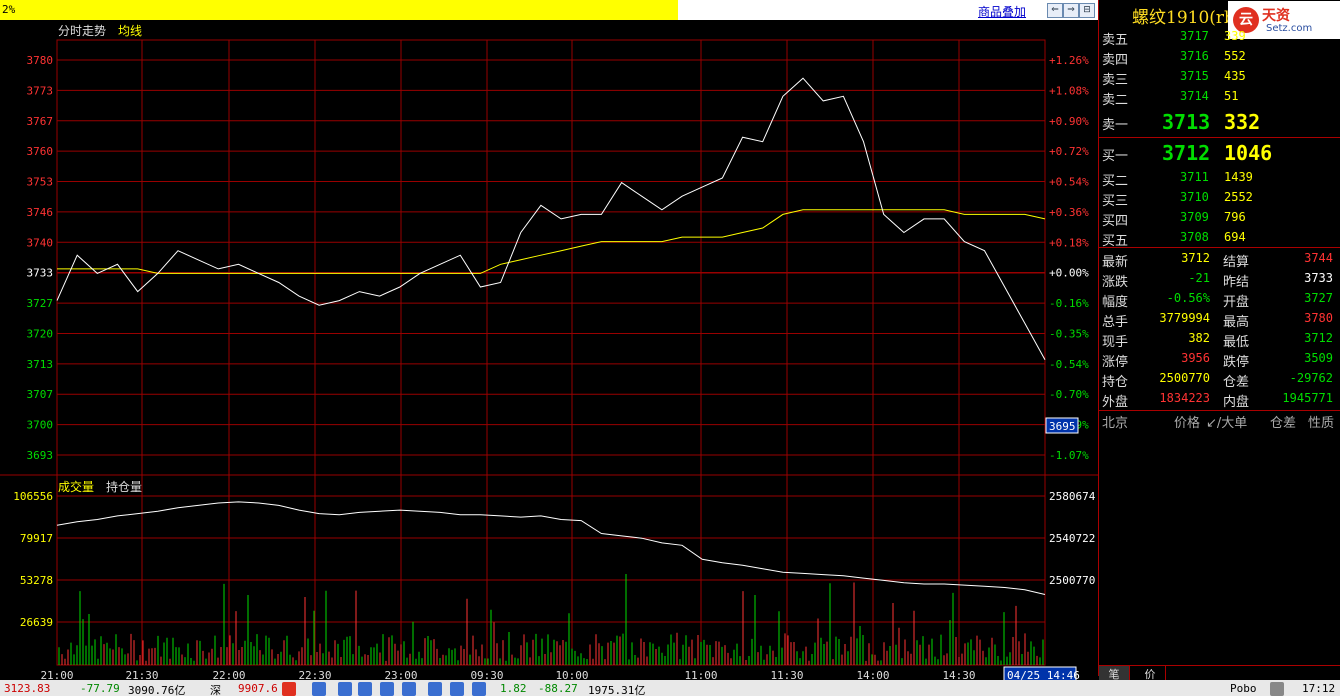 This screenshot has height=696, width=1340. What do you see at coordinates (56, 674) in the screenshot?
I see `time-tick-label: 21:00` at bounding box center [56, 674].